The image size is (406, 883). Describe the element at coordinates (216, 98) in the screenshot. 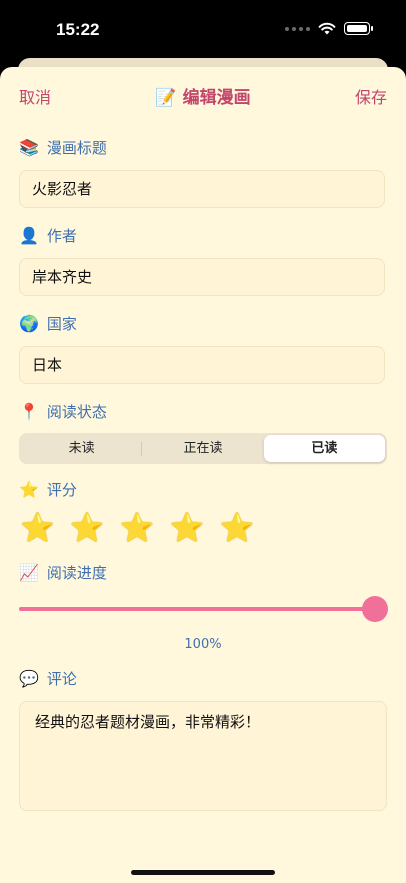

I see `page-title-text: 编辑漫画` at that location.